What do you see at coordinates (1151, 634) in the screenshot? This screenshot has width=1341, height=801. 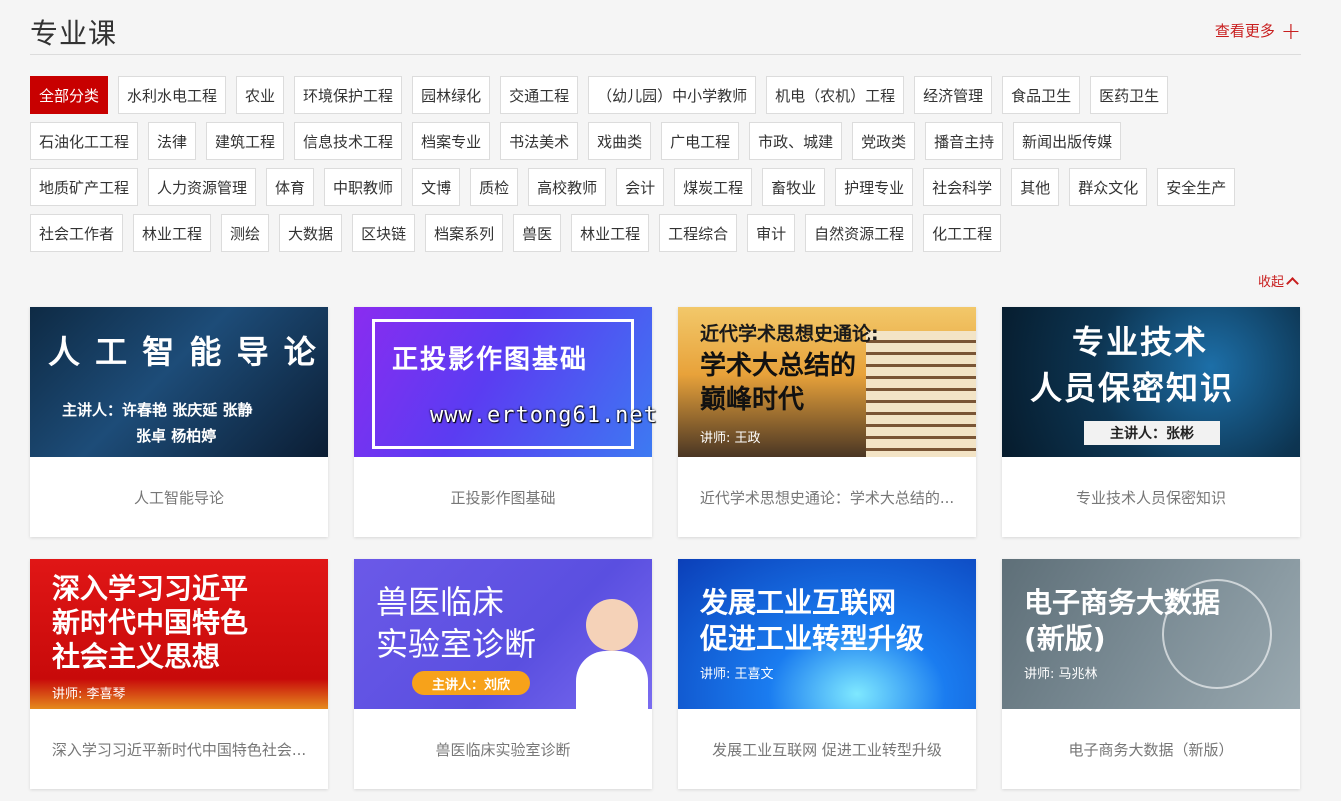 I see `course-thumbnail: 电子商务大数据 (新版) 讲师: 马兆林` at bounding box center [1151, 634].